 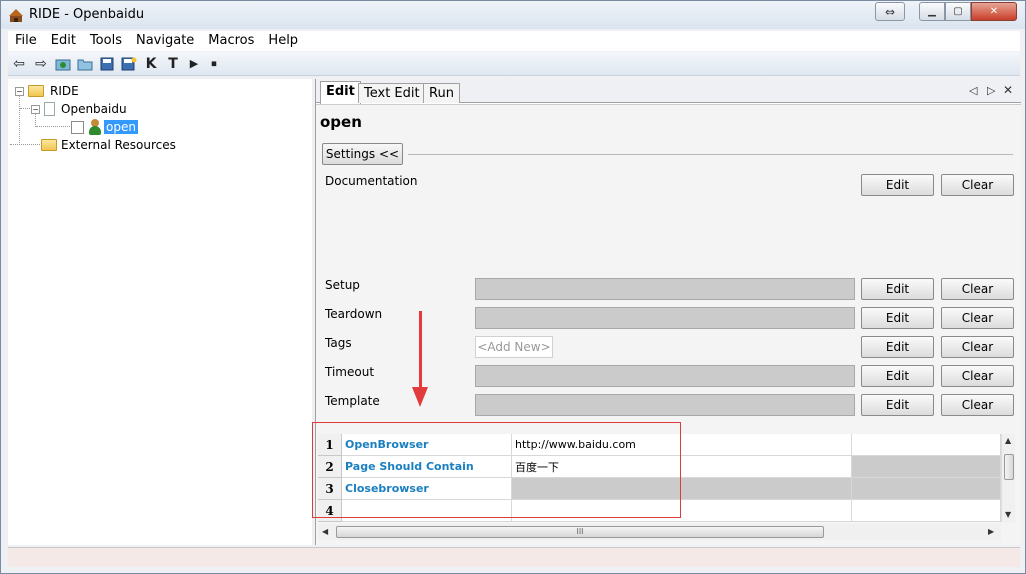 What do you see at coordinates (897, 289) in the screenshot?
I see `setup-edit-button: Edit` at bounding box center [897, 289].